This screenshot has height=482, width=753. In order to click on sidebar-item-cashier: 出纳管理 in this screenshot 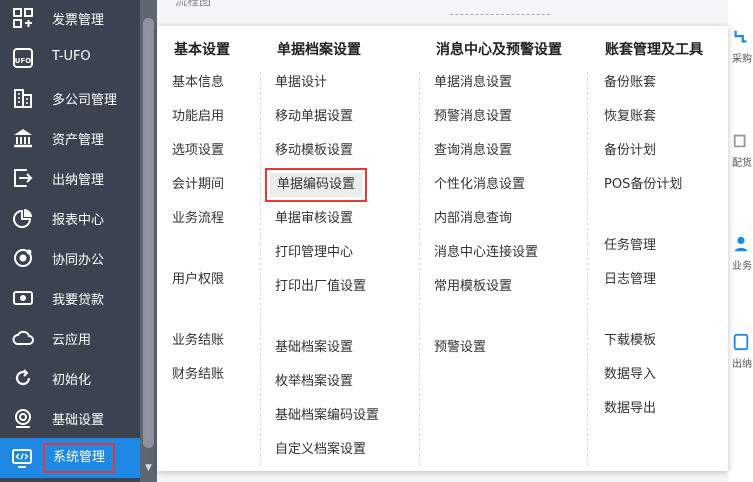, I will do `click(70, 178)`.